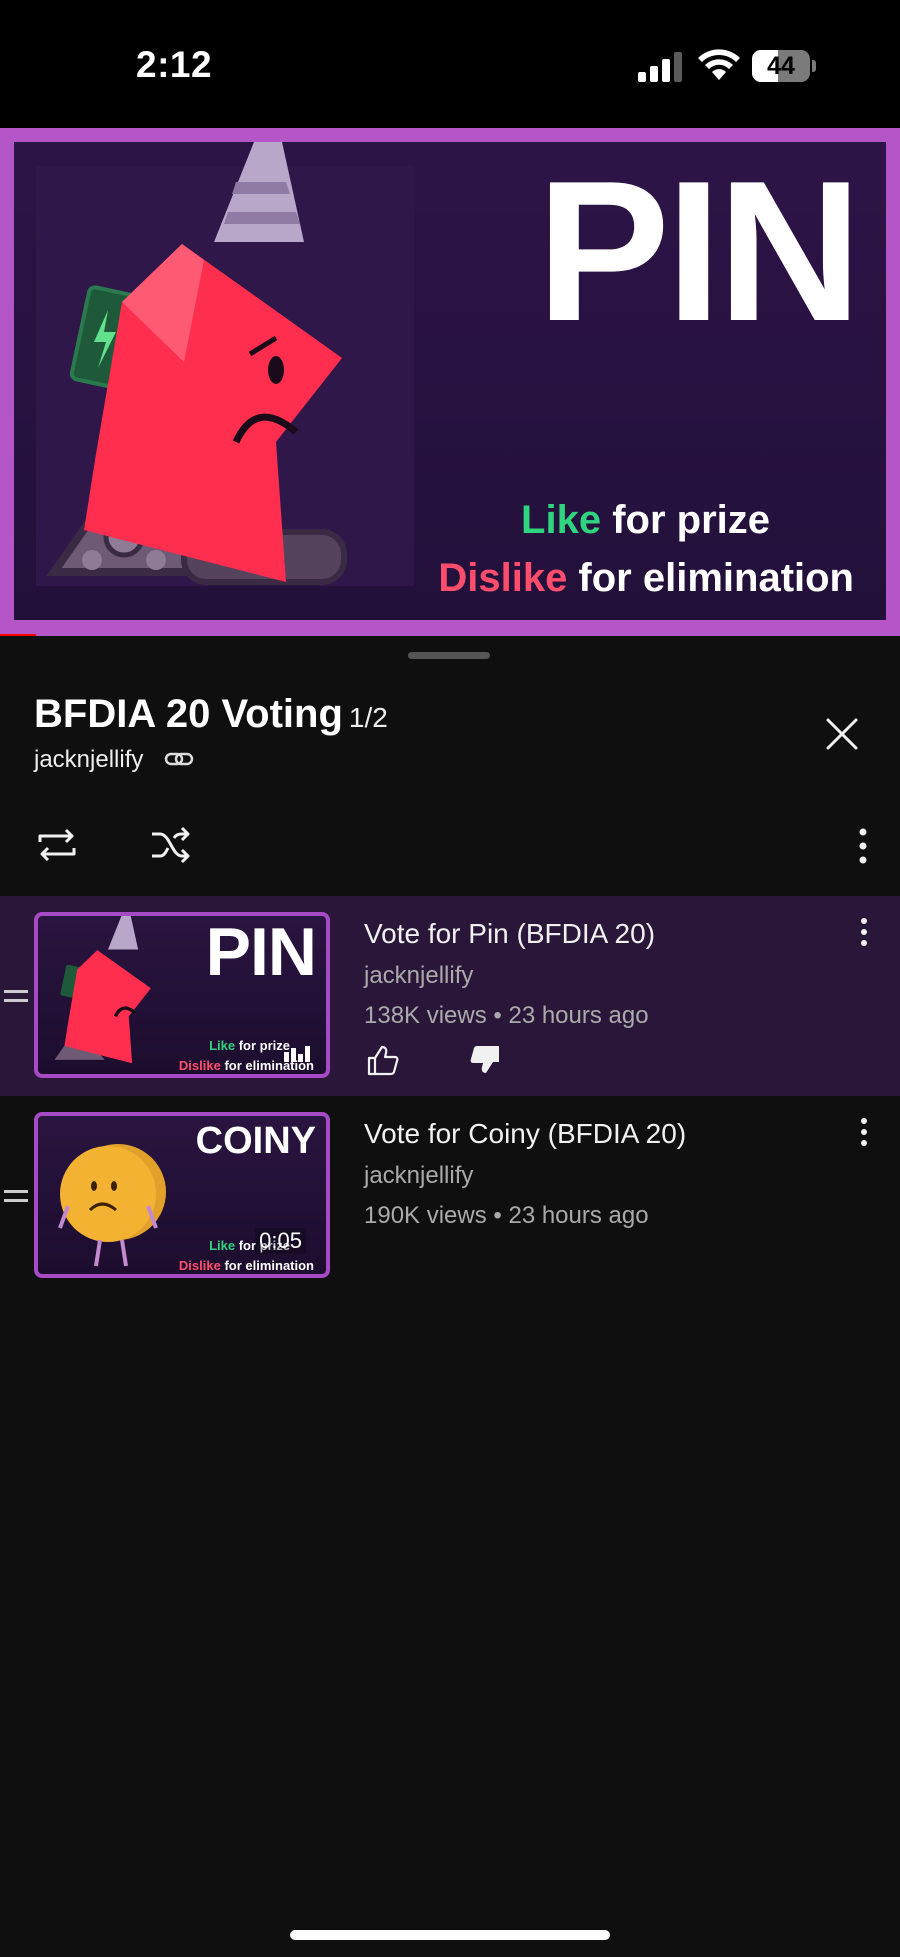 The height and width of the screenshot is (1957, 900). I want to click on playlist-position: 1/2, so click(368, 717).